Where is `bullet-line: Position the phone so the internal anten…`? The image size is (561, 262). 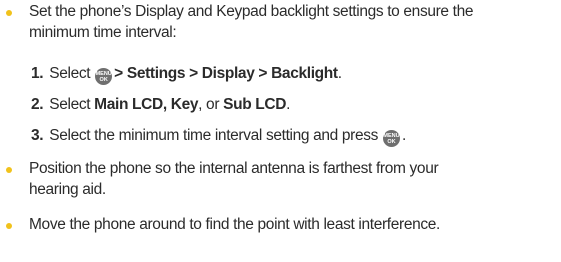
bullet-line: Position the phone so the internal anten… is located at coordinates (234, 168).